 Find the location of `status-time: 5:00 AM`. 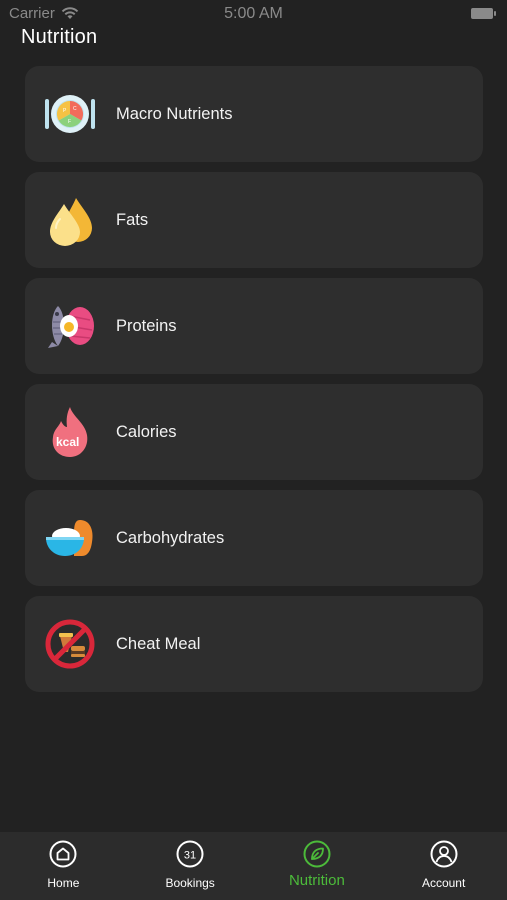

status-time: 5:00 AM is located at coordinates (253, 13).